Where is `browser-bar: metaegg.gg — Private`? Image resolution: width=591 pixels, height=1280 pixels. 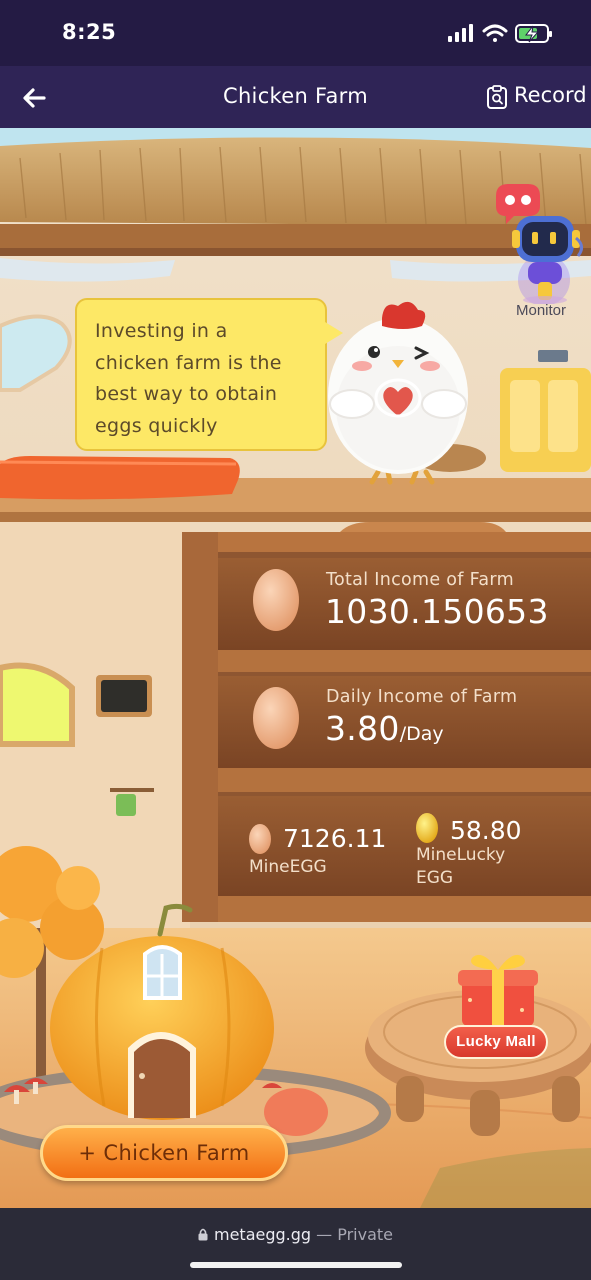
browser-bar: metaegg.gg — Private is located at coordinates (295, 1244).